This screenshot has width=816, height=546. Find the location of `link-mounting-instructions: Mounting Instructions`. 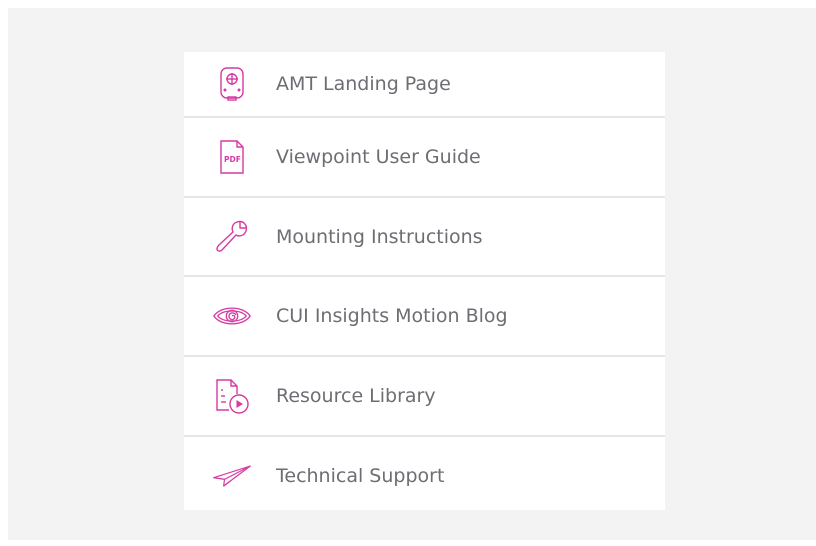

link-mounting-instructions: Mounting Instructions is located at coordinates (424, 237).